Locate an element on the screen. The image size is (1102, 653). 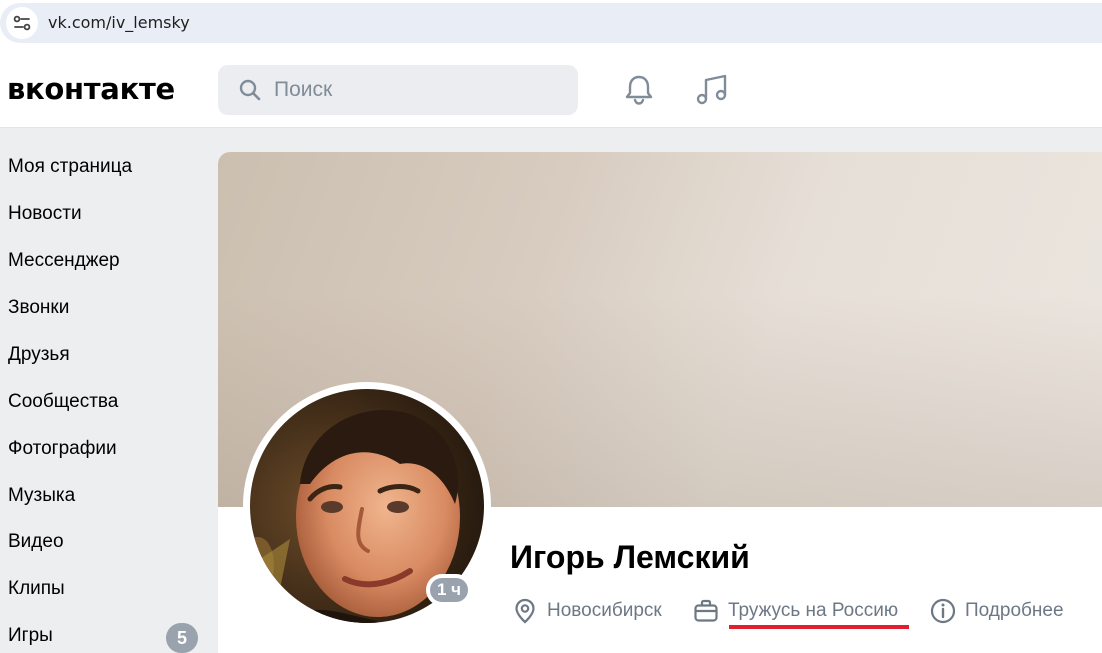
red-underline-annotation is located at coordinates (819, 627).